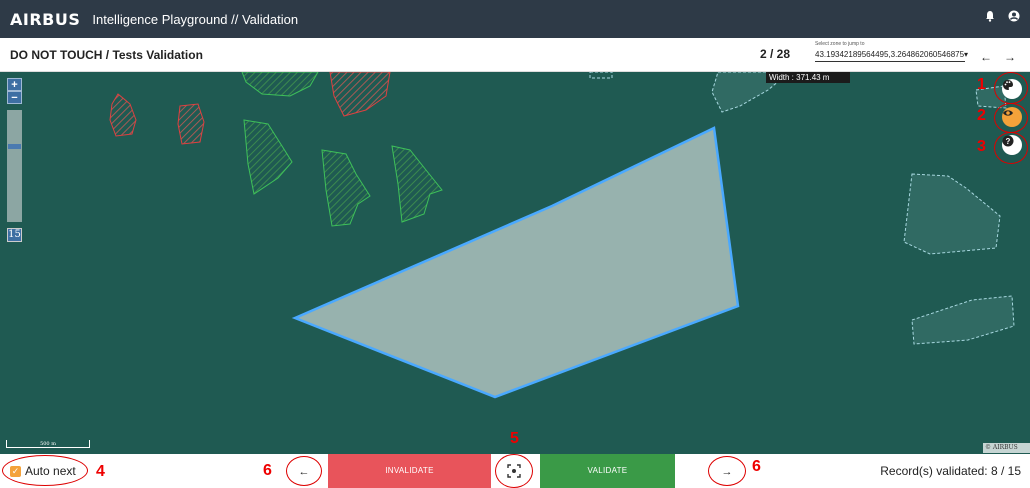 The height and width of the screenshot is (488, 1030). I want to click on next-record-arrow-icon: →, so click(727, 472).